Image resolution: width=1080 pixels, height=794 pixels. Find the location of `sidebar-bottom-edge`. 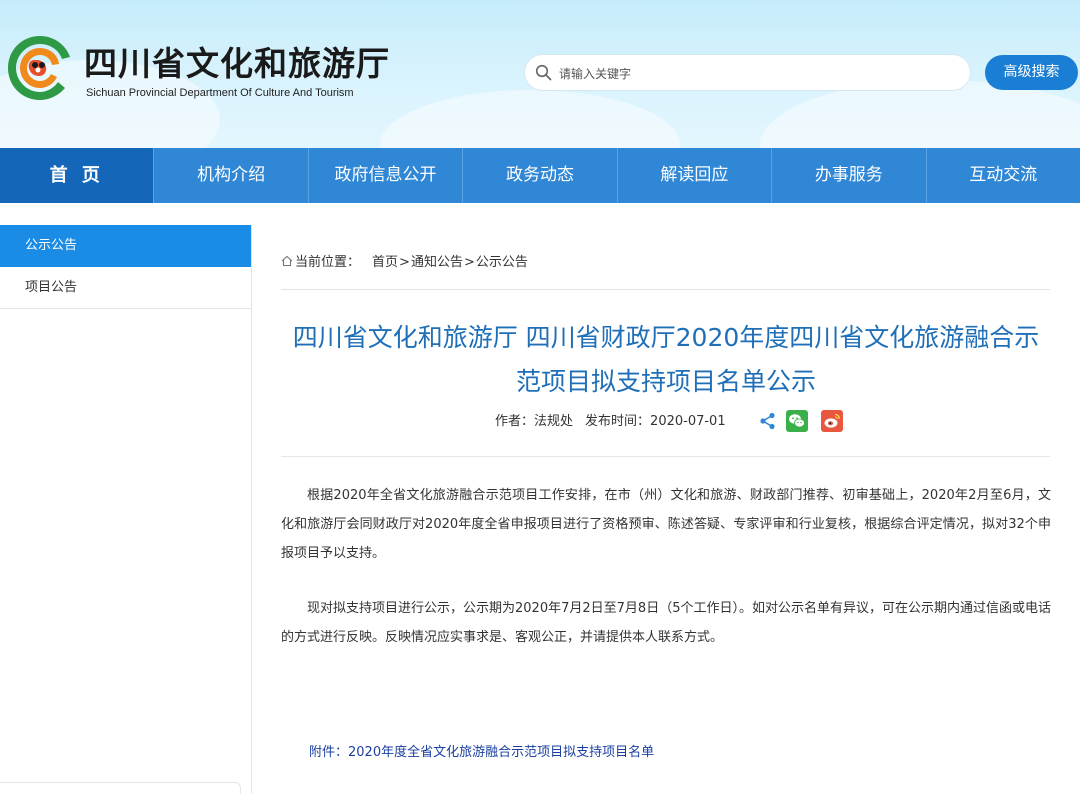

sidebar-bottom-edge is located at coordinates (120, 788).